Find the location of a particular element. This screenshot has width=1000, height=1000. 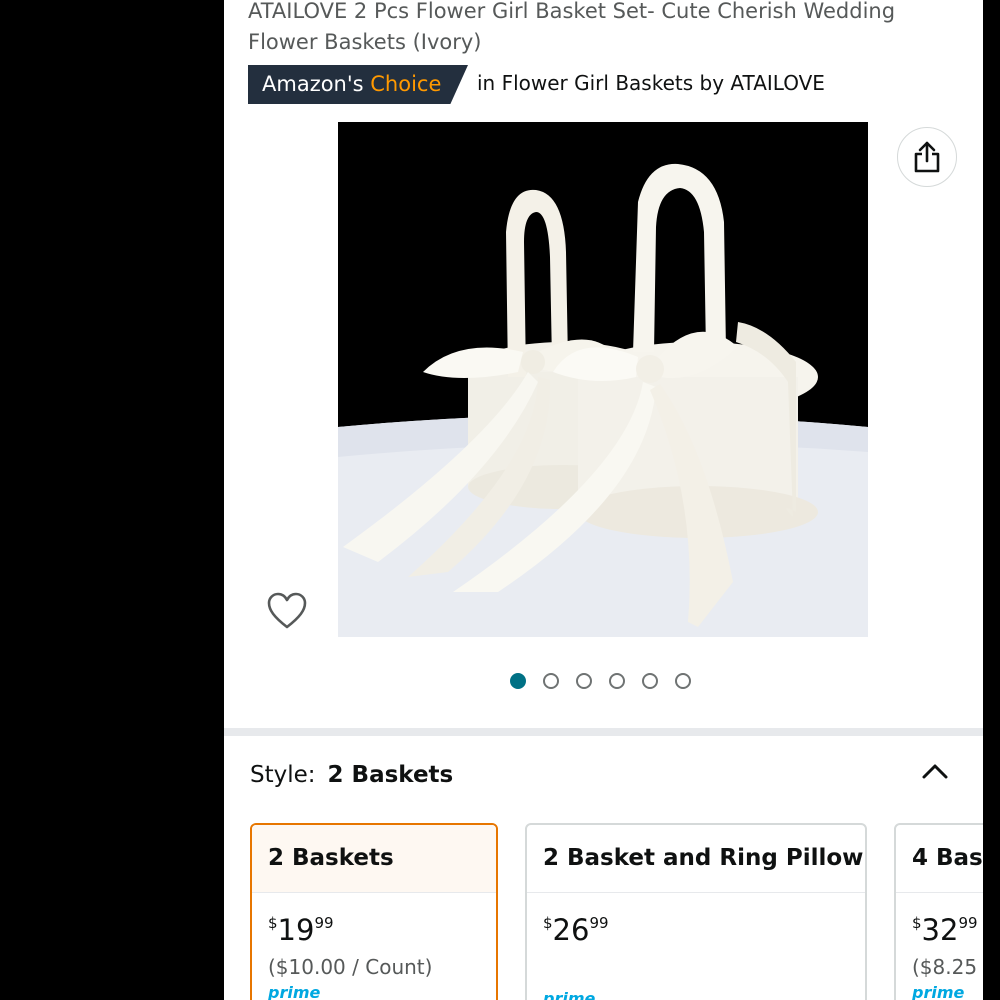

style-option-price: $2699 is located at coordinates (696, 920).